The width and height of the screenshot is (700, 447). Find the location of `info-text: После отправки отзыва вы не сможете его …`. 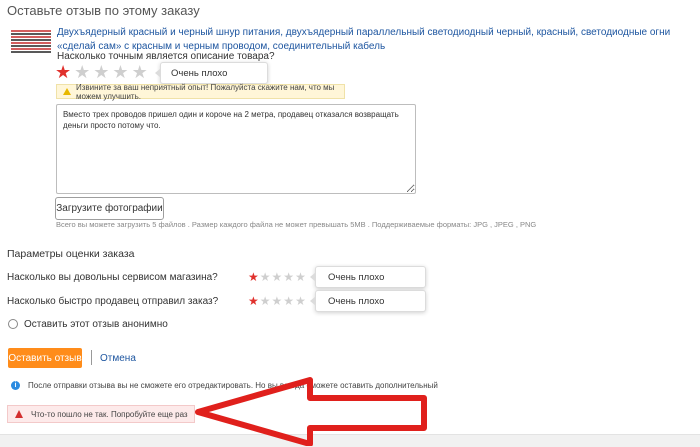

info-text: После отправки отзыва вы не сможете его … is located at coordinates (233, 385).